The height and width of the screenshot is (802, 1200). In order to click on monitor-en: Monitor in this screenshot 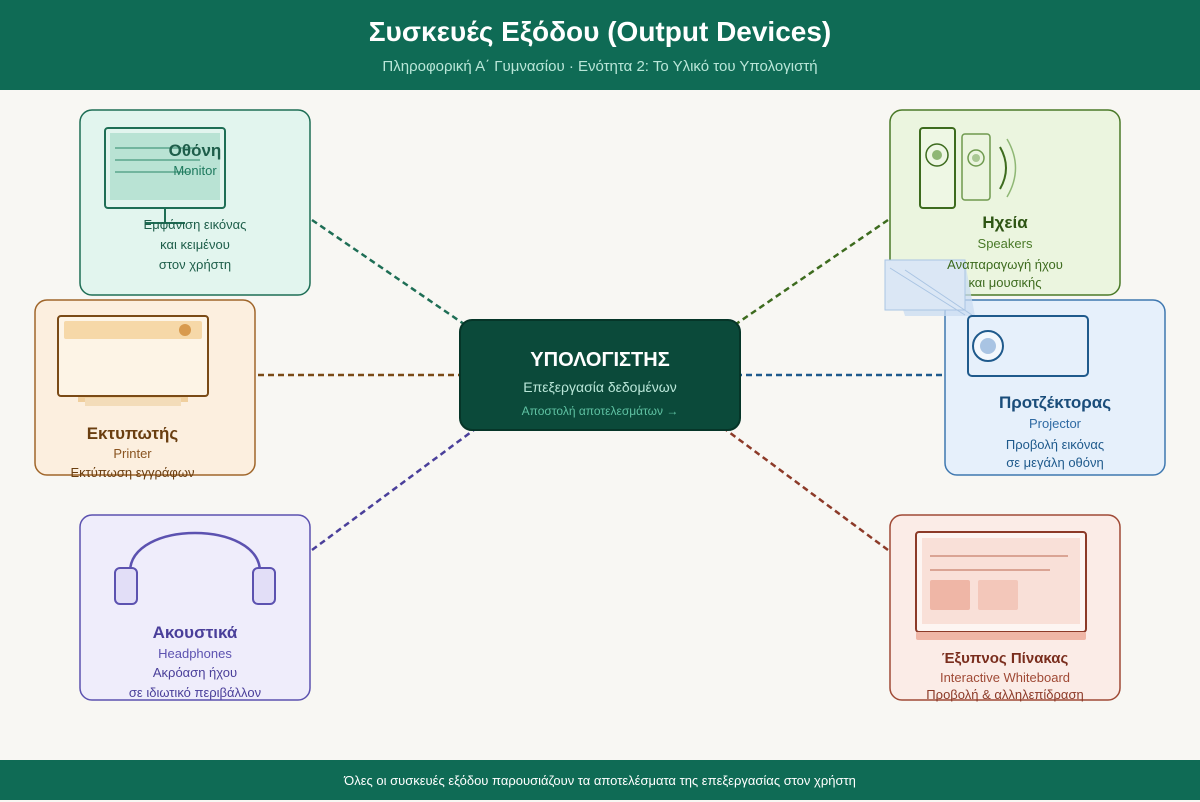, I will do `click(195, 170)`.